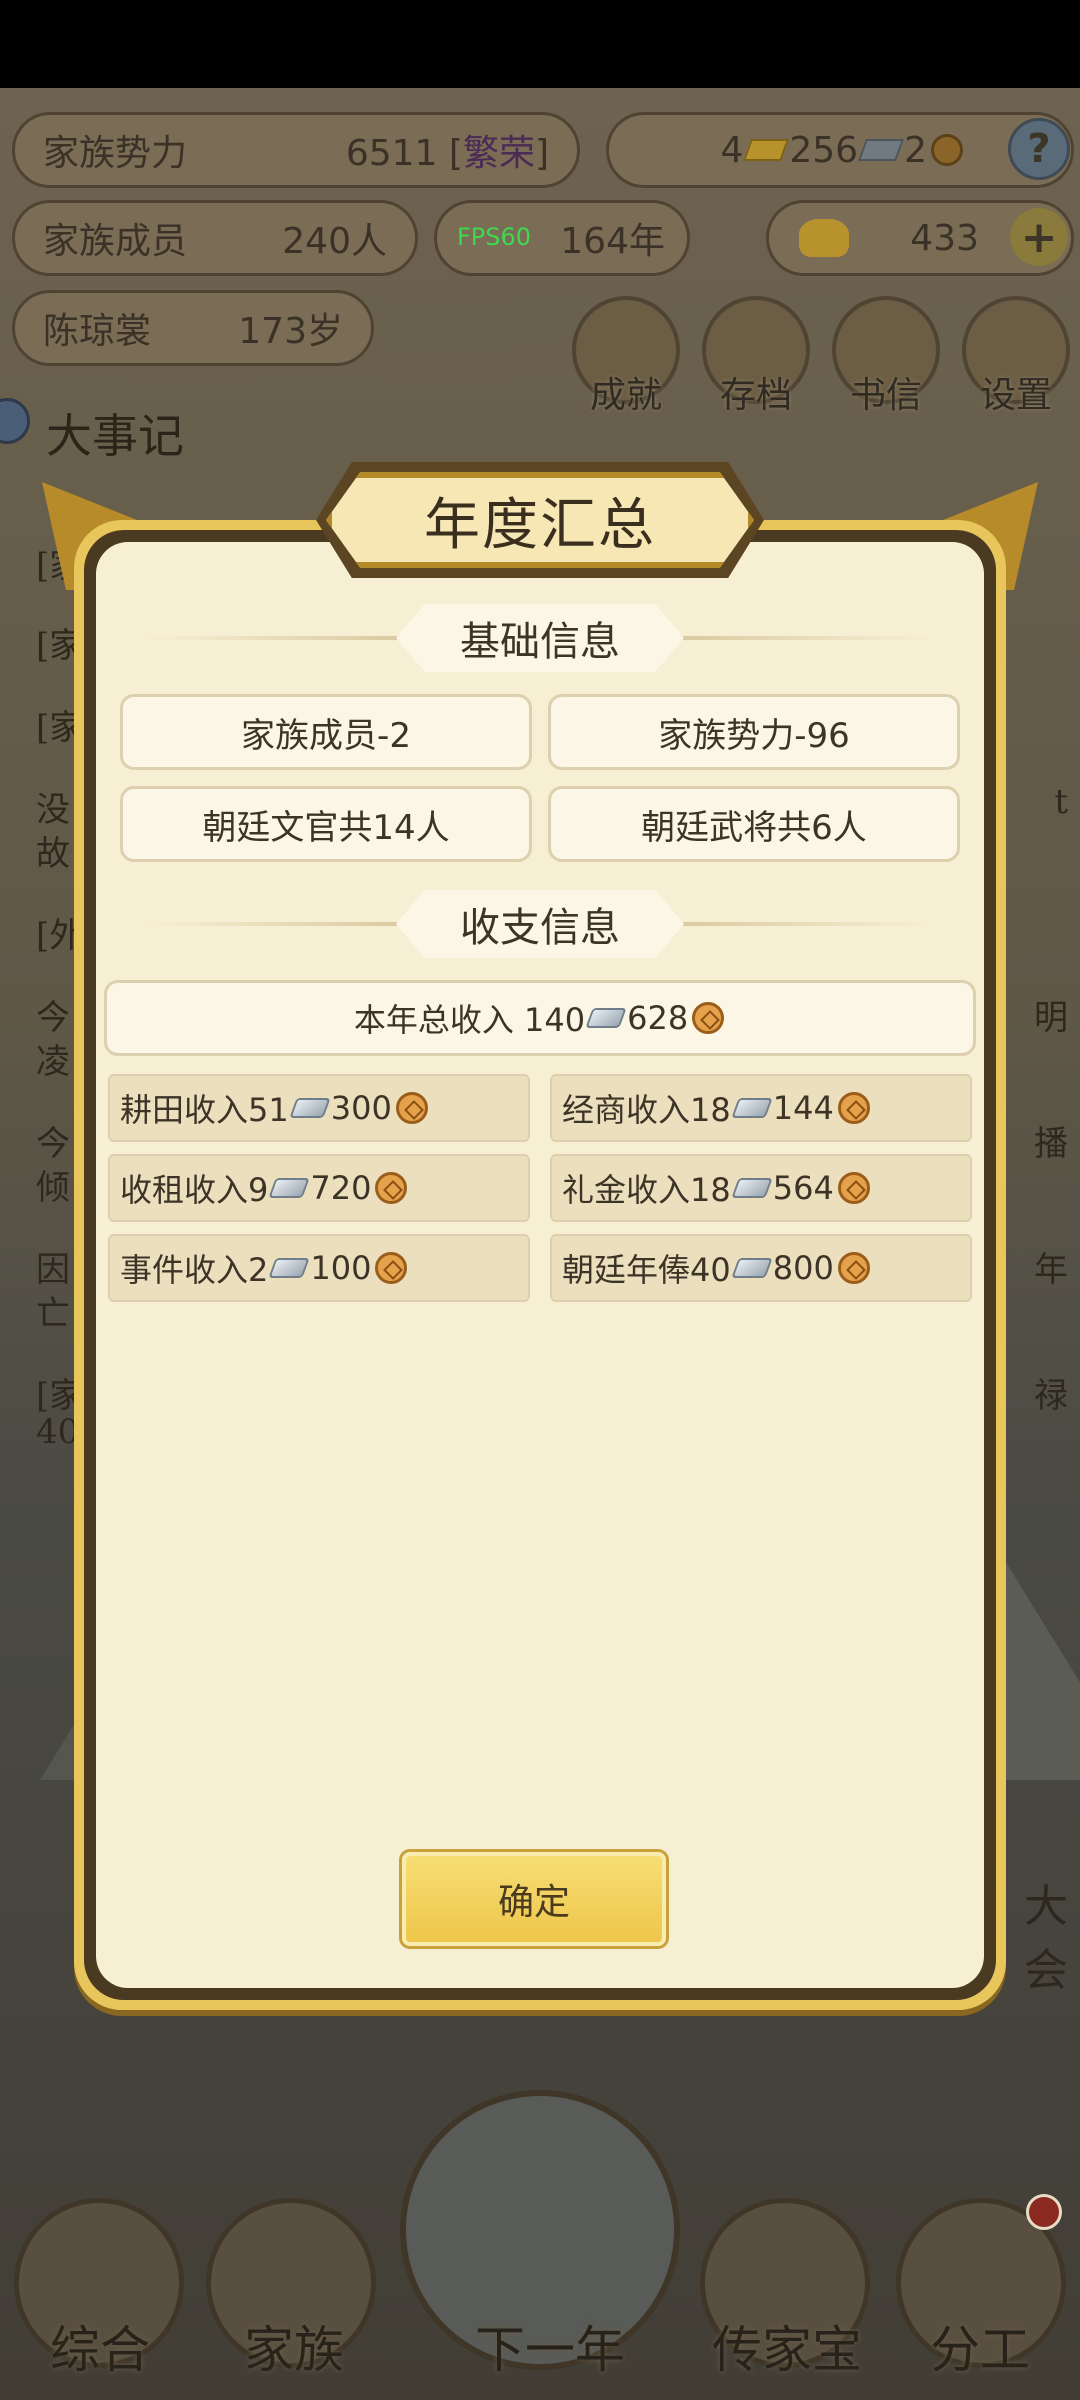  Describe the element at coordinates (326, 732) in the screenshot. I see `members-change-box: 家族成员-2` at that location.